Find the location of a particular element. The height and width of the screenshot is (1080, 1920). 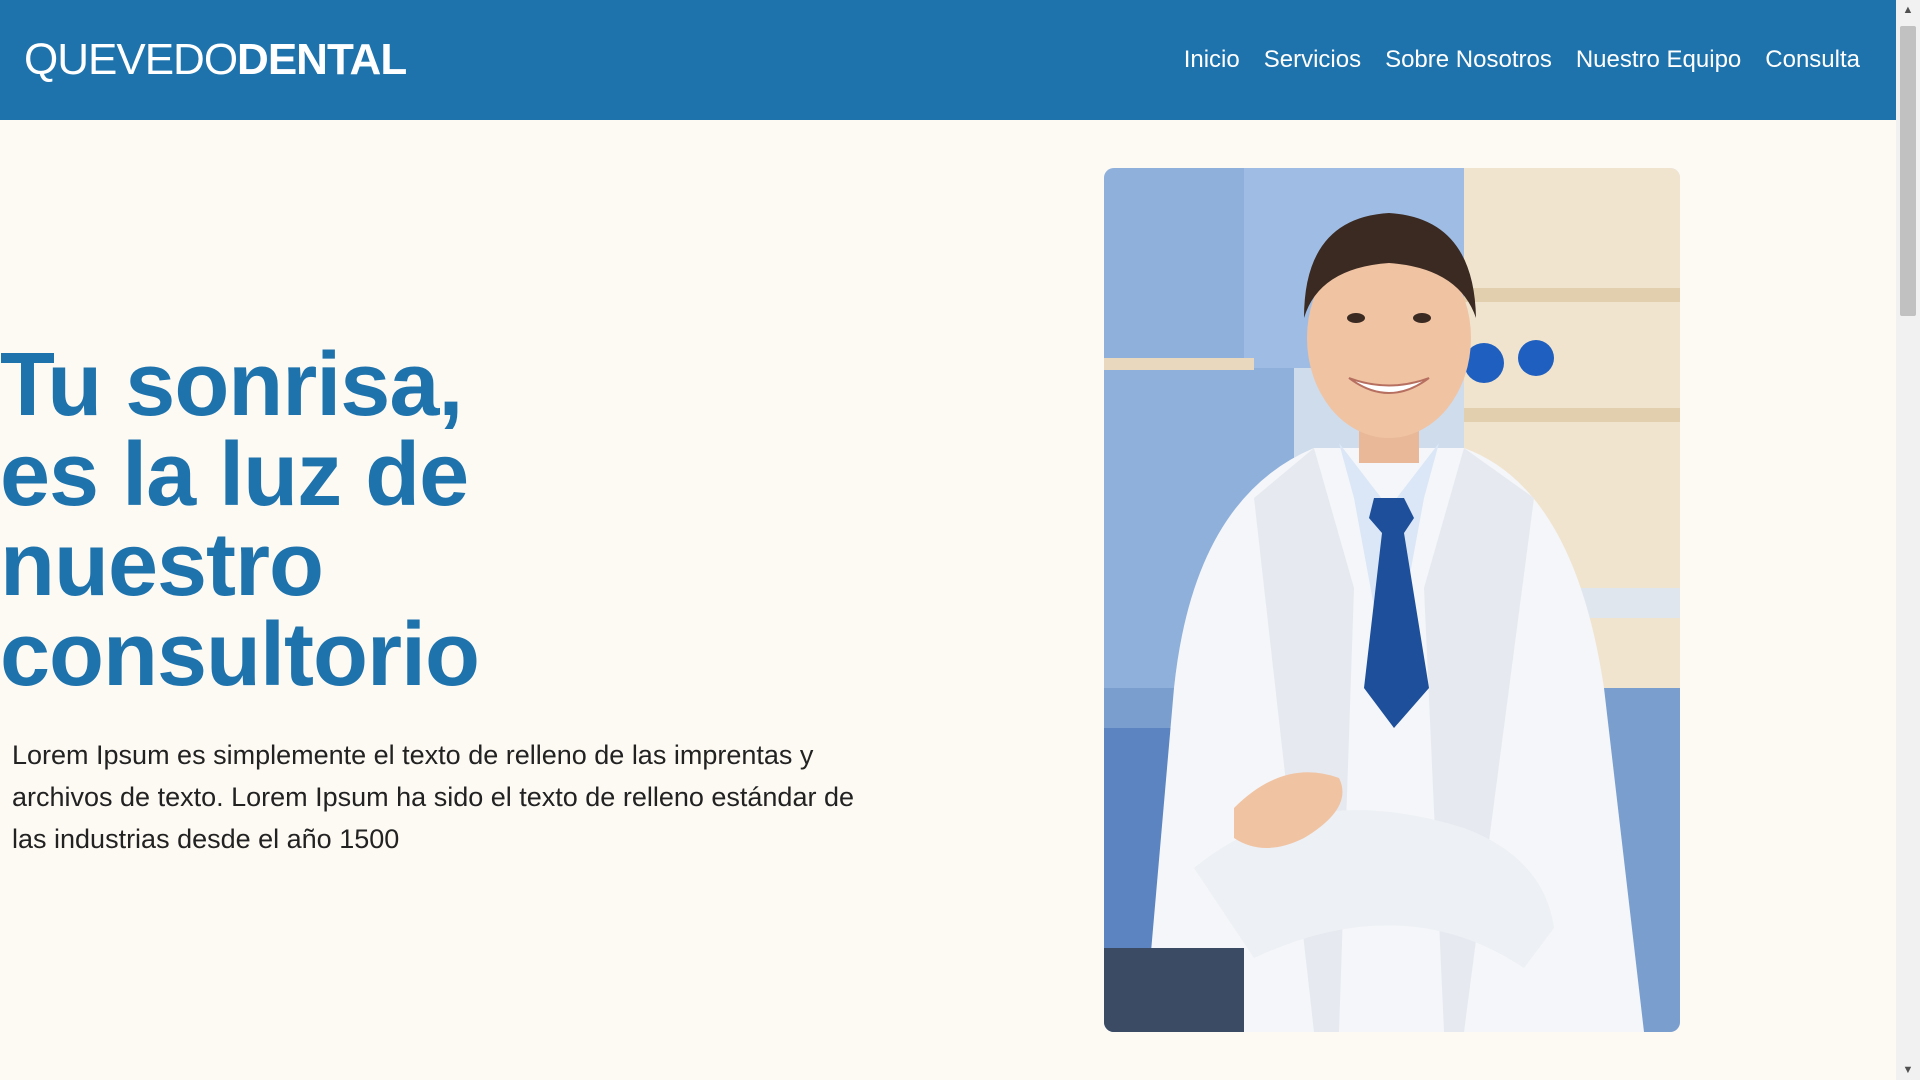

hero-title-line: es la luz de is located at coordinates (234, 475).